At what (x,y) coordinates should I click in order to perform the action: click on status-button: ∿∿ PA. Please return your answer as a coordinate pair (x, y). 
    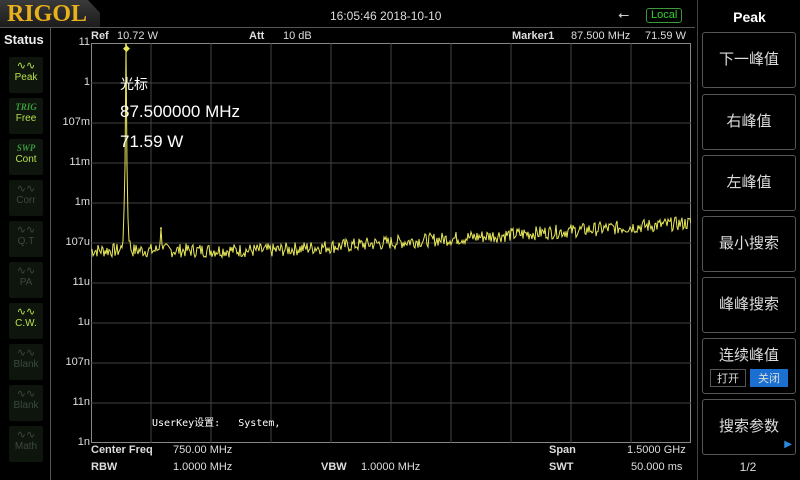
    Looking at the image, I should click on (26, 280).